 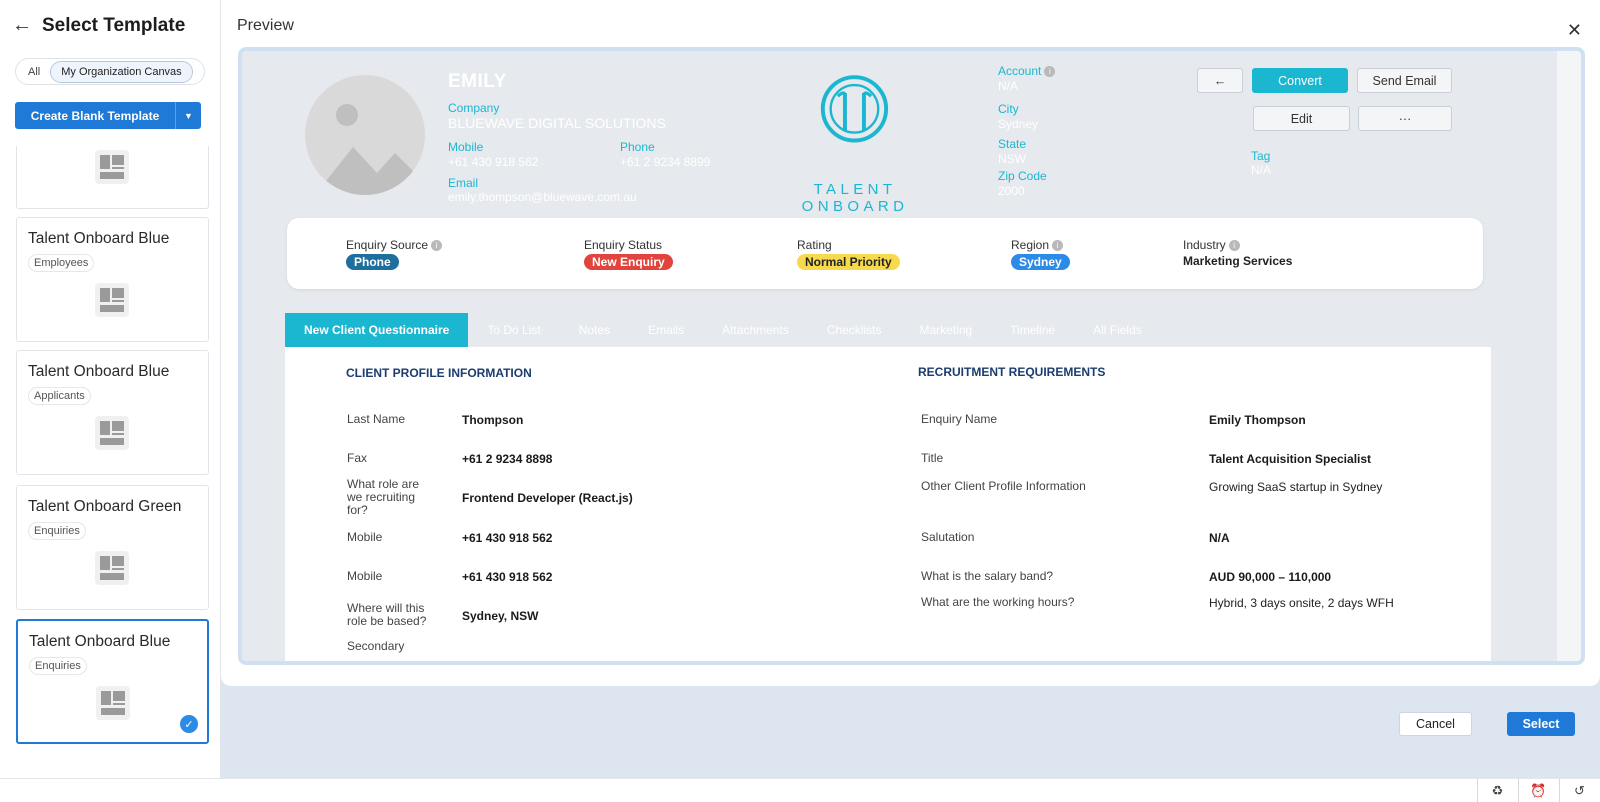 I want to click on history-icon: ↺, so click(x=1579, y=790).